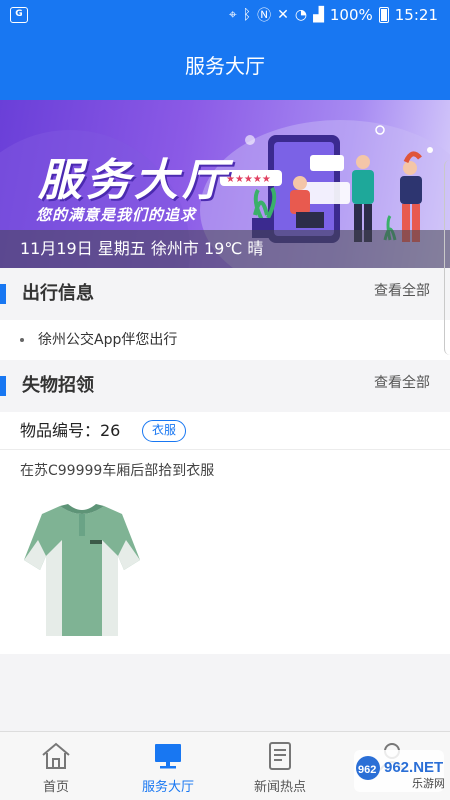 This screenshot has height=800, width=450. Describe the element at coordinates (318, 15) in the screenshot. I see `signal-icon: ▟` at that location.